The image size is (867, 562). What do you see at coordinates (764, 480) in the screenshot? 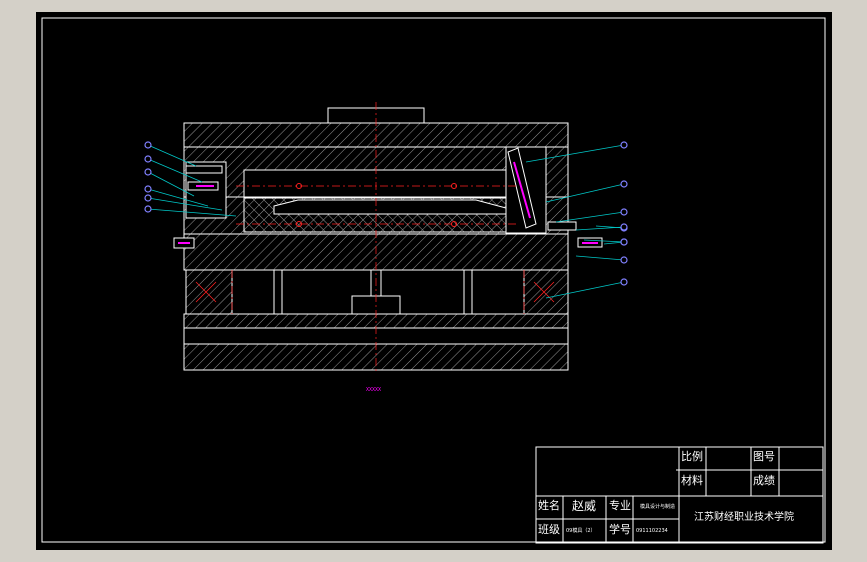
I see `grade-label: 成绩` at bounding box center [764, 480].